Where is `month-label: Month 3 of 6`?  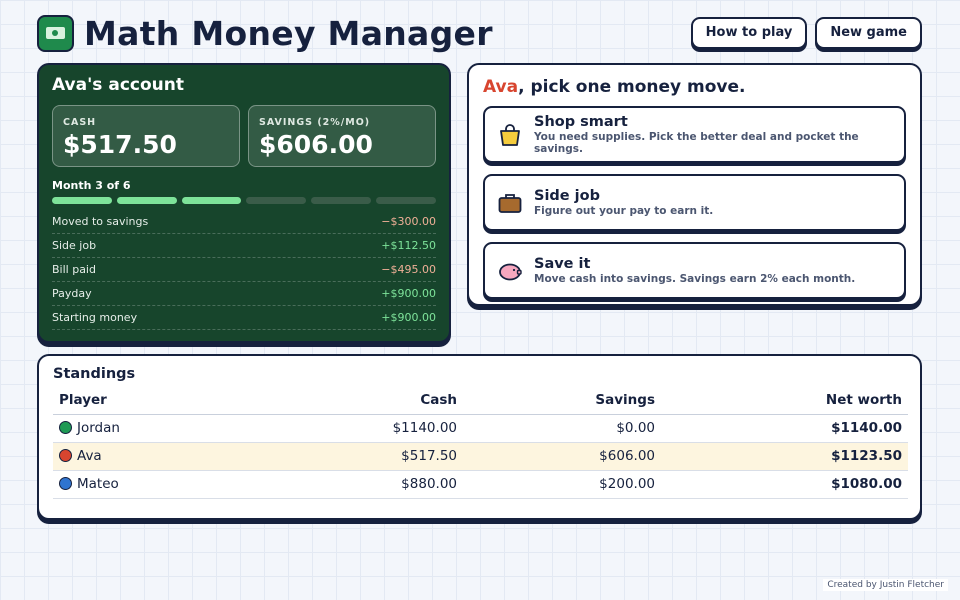
month-label: Month 3 of 6 is located at coordinates (91, 185).